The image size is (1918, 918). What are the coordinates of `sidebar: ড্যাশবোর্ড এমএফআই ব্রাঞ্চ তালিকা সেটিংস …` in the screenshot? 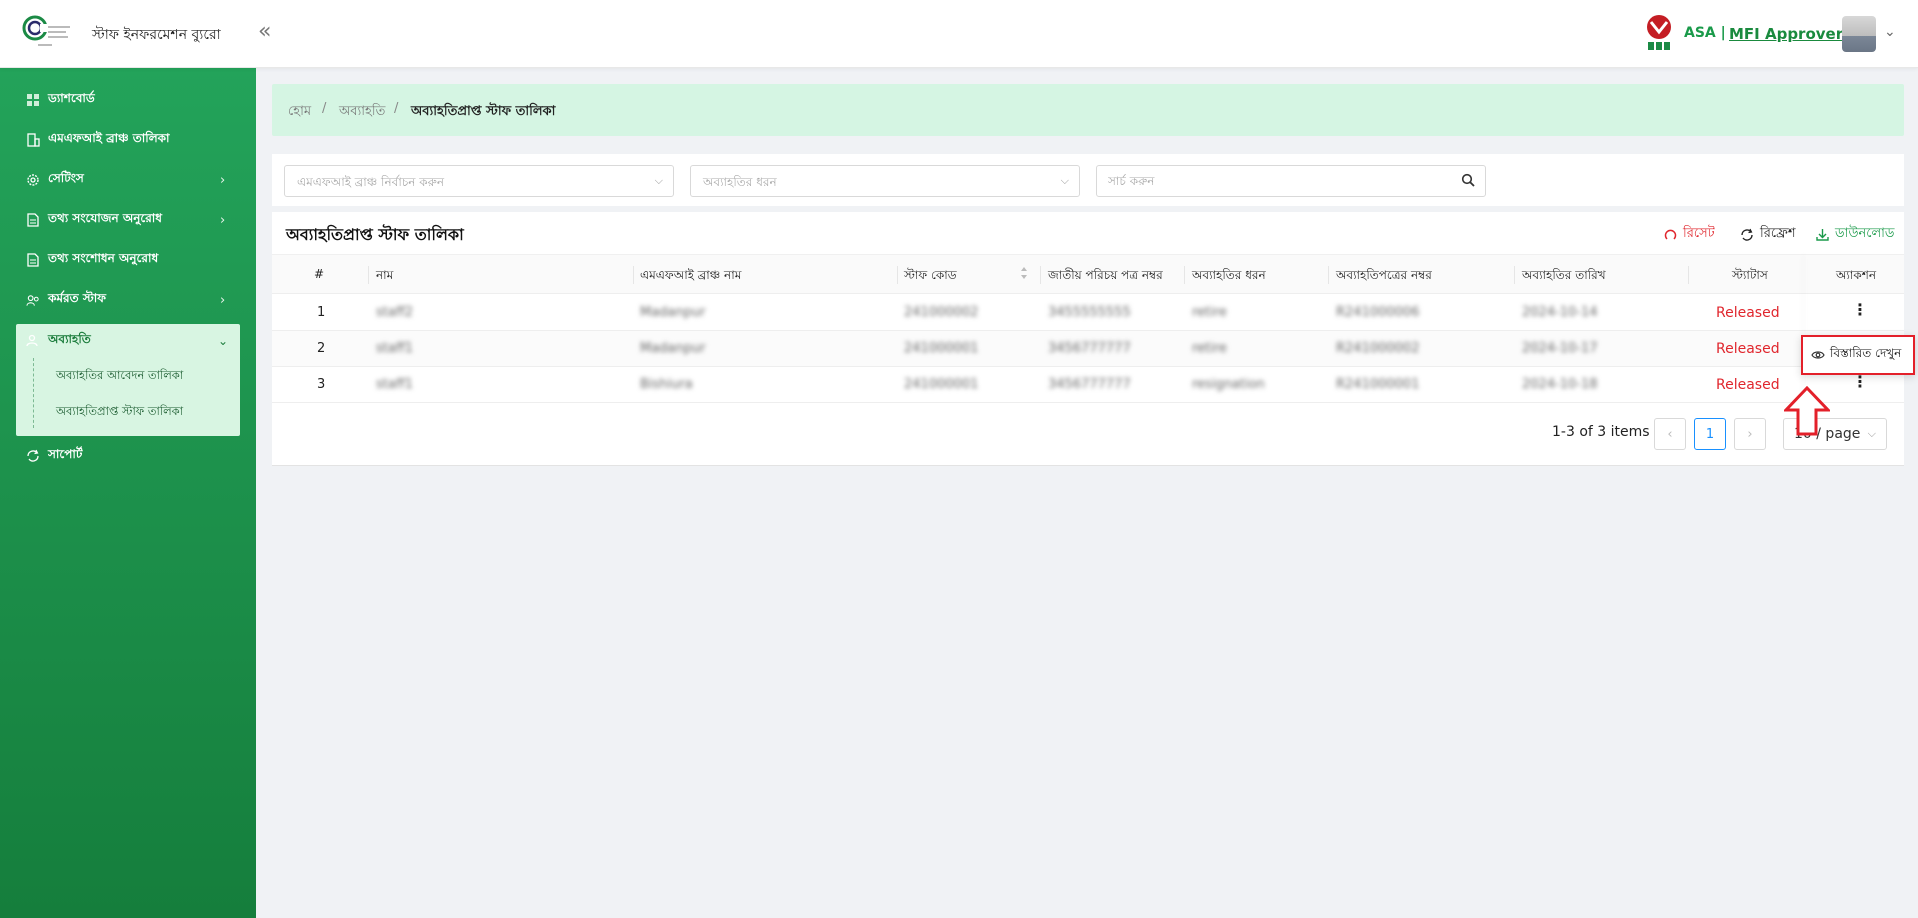 It's located at (128, 493).